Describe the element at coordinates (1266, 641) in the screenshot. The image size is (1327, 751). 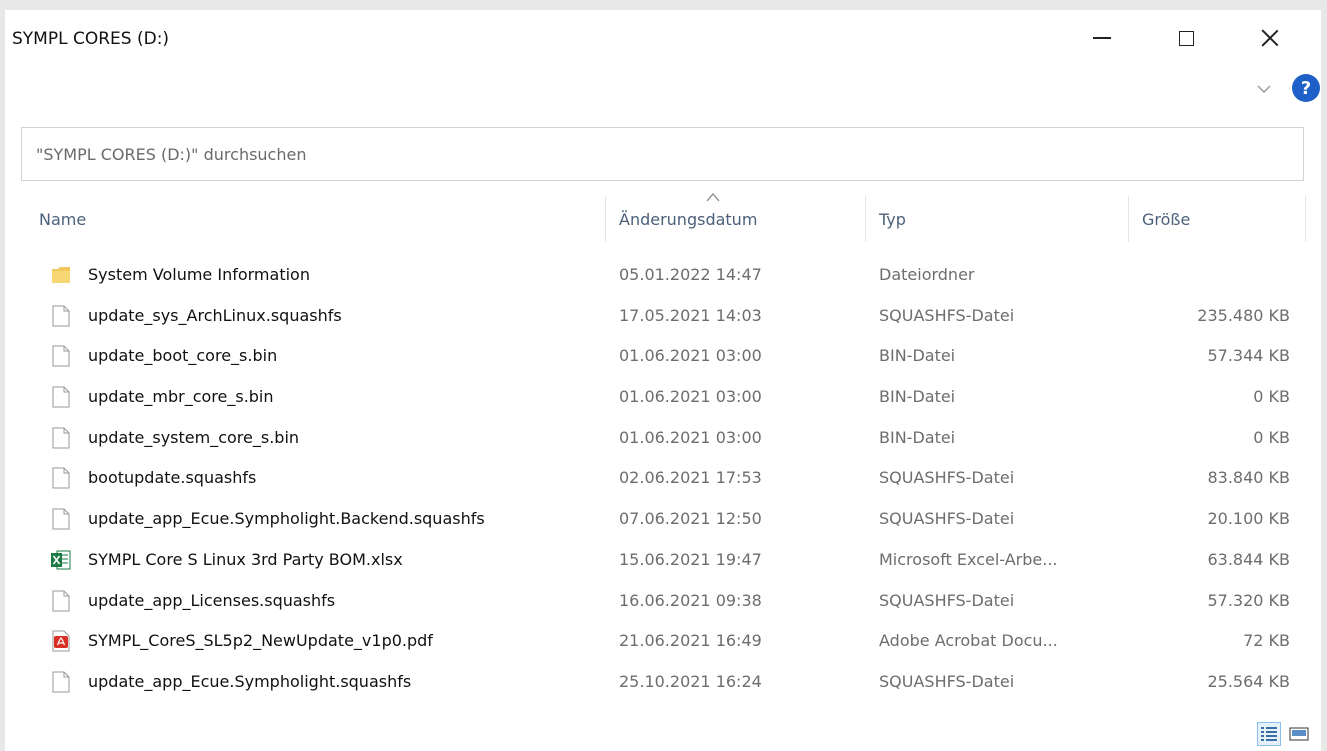
I see `file-size: 72 KB` at that location.